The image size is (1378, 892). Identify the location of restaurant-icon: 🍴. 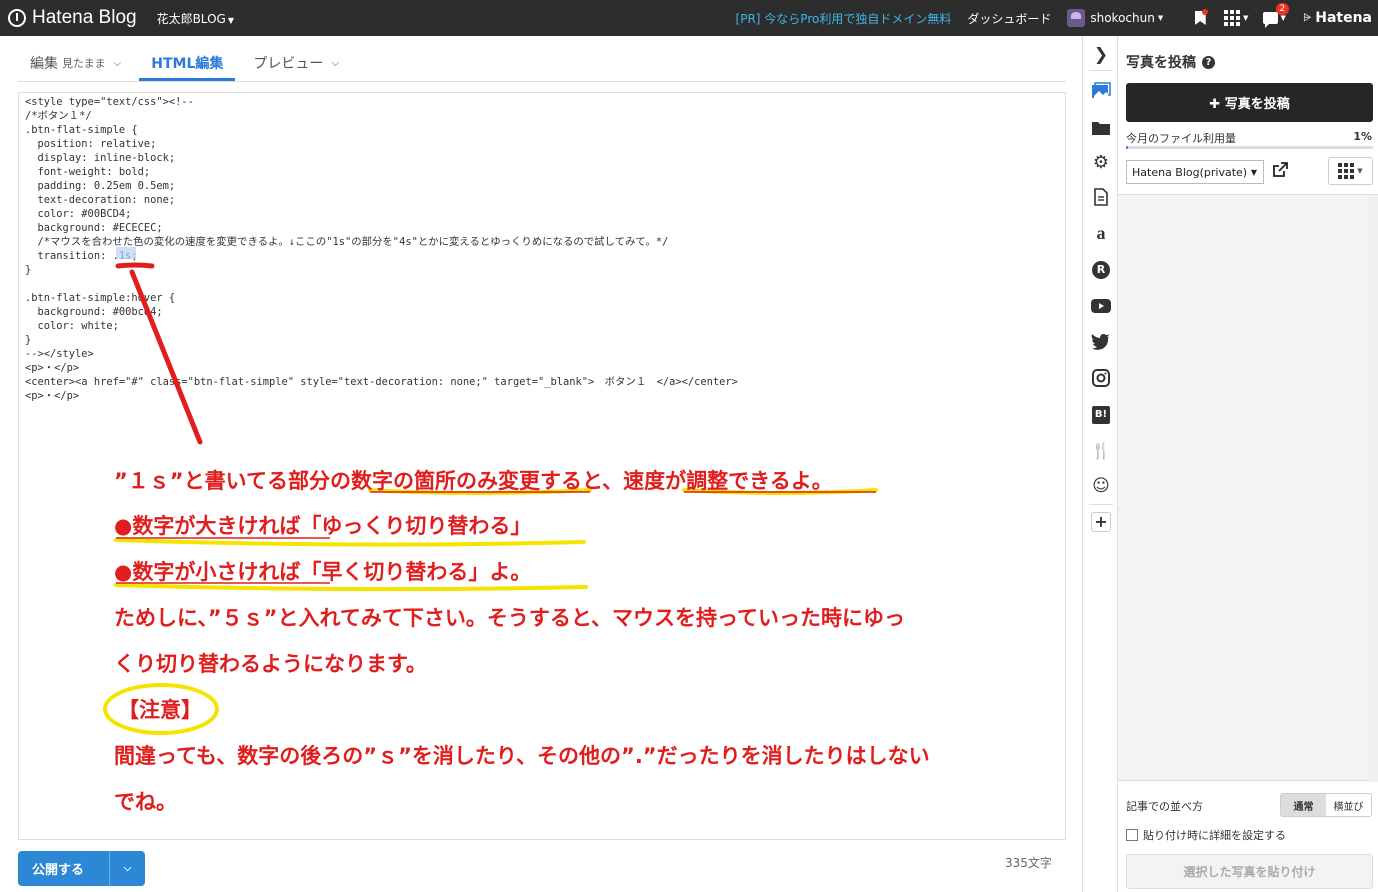
(1101, 450).